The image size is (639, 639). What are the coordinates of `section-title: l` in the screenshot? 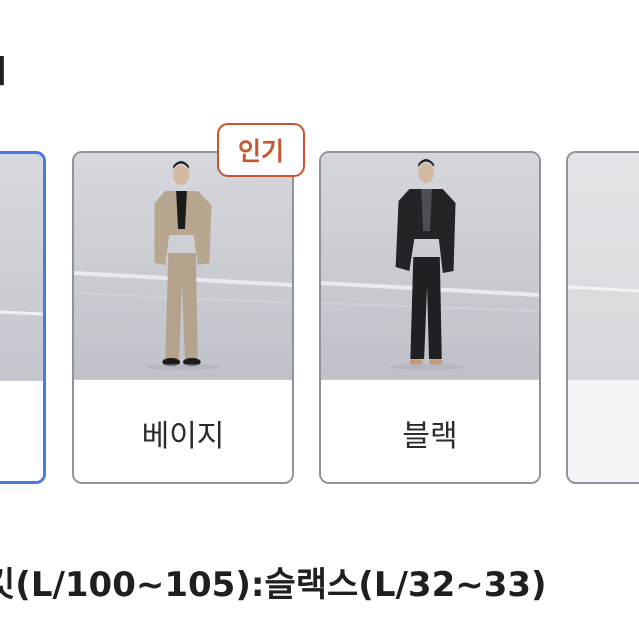 It's located at (4, 72).